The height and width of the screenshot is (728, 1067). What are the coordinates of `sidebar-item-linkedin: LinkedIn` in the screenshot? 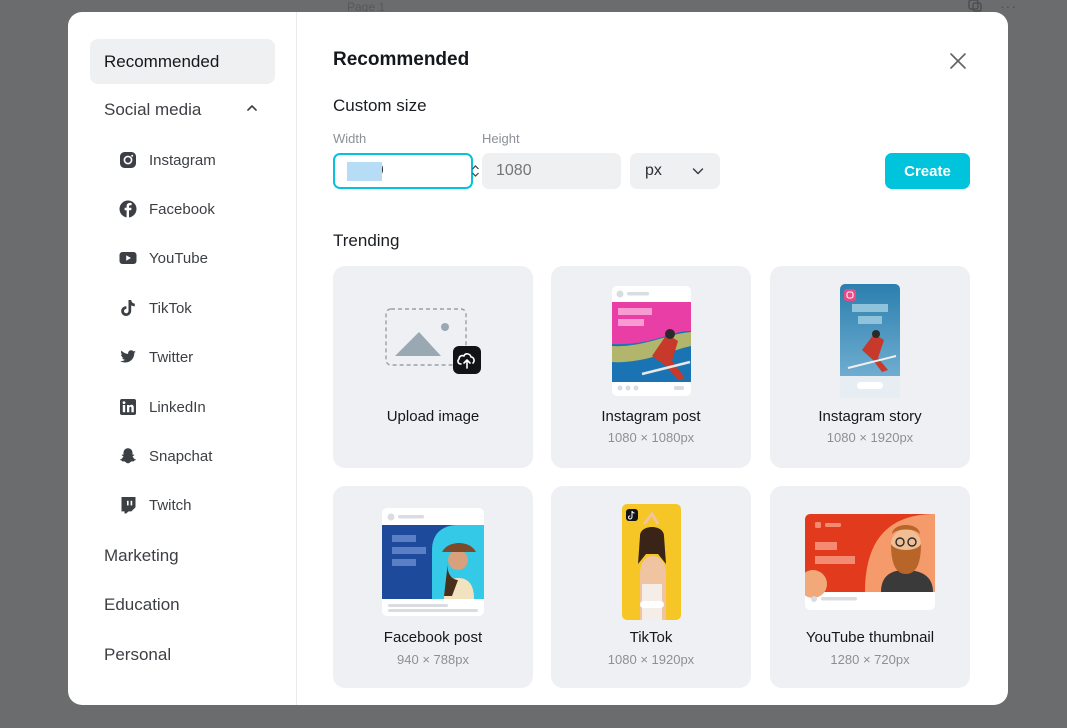 It's located at (162, 407).